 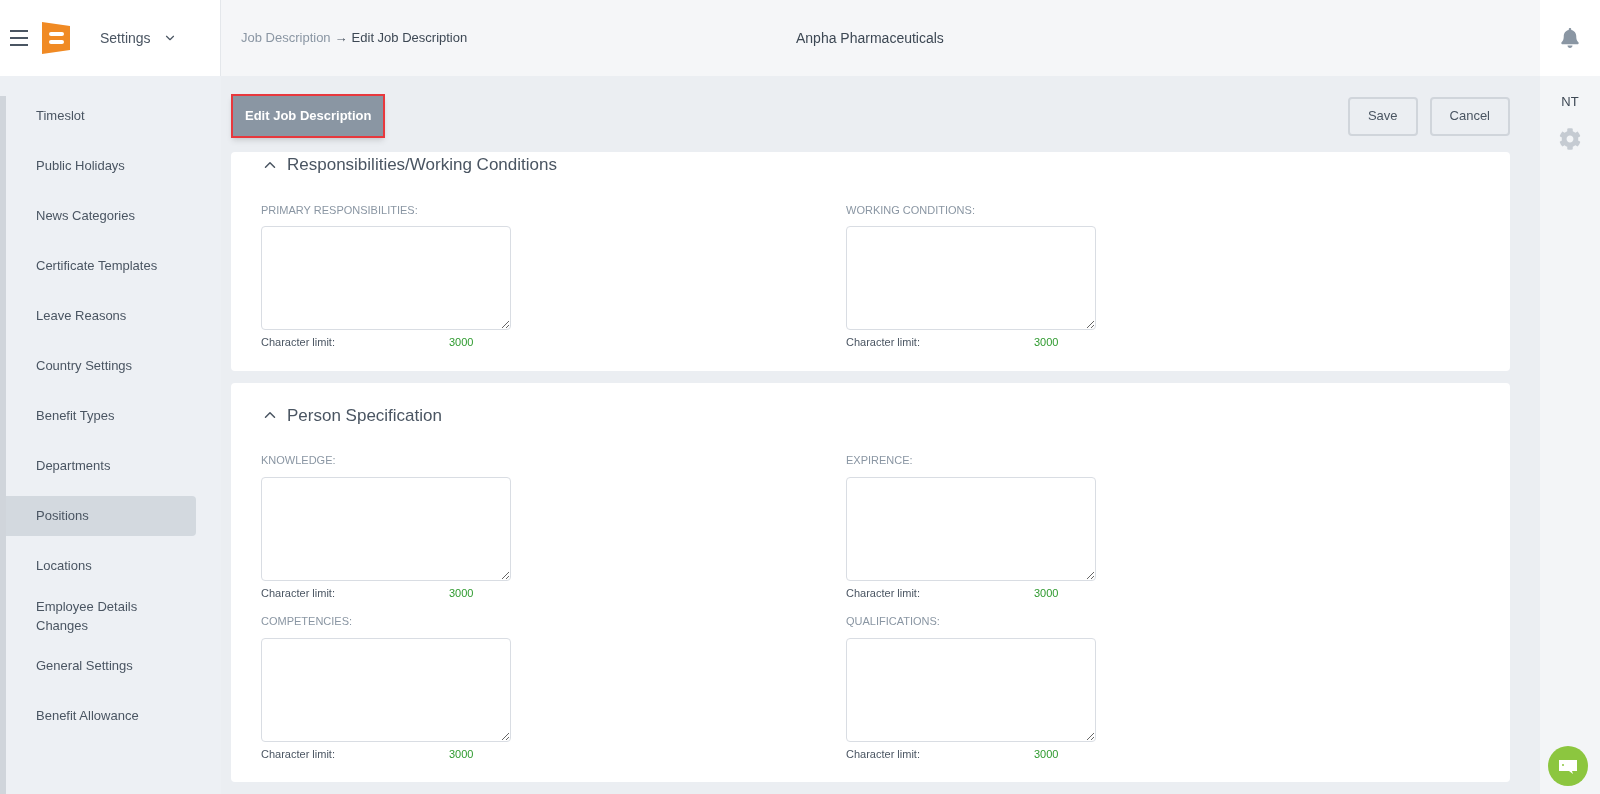 What do you see at coordinates (101, 266) in the screenshot?
I see `sidebar-item: Certificate Templates` at bounding box center [101, 266].